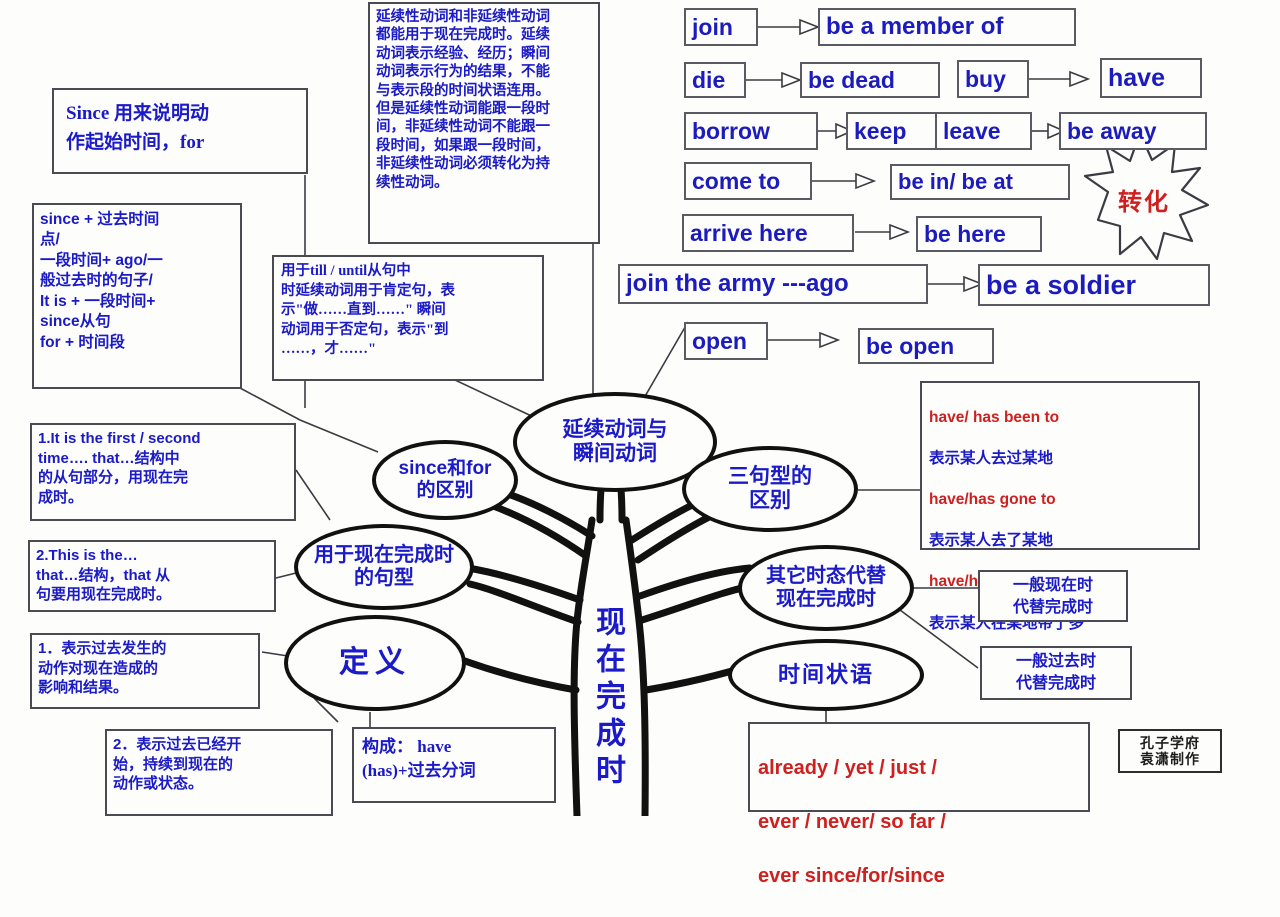  Describe the element at coordinates (1053, 596) in the screenshot. I see `note-replace-present: 一般现在时 代替完成时` at that location.